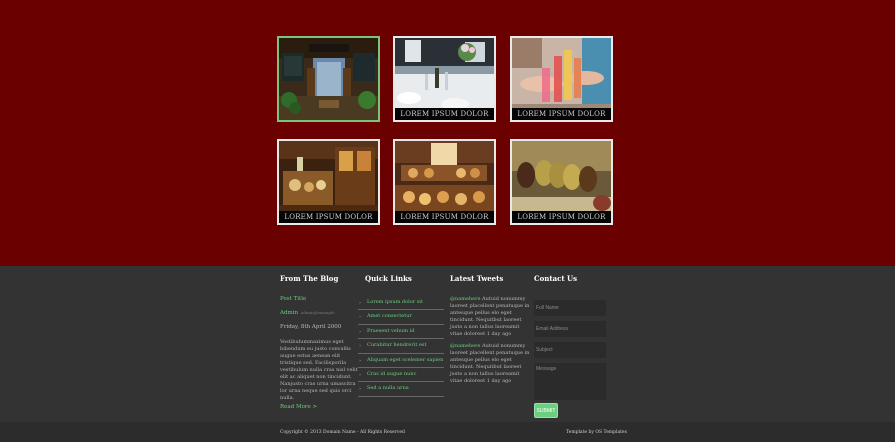 Image resolution: width=895 pixels, height=442 pixels. I want to click on gallery-item-macarons: LOREM IPSUM DOLOR, so click(561, 182).